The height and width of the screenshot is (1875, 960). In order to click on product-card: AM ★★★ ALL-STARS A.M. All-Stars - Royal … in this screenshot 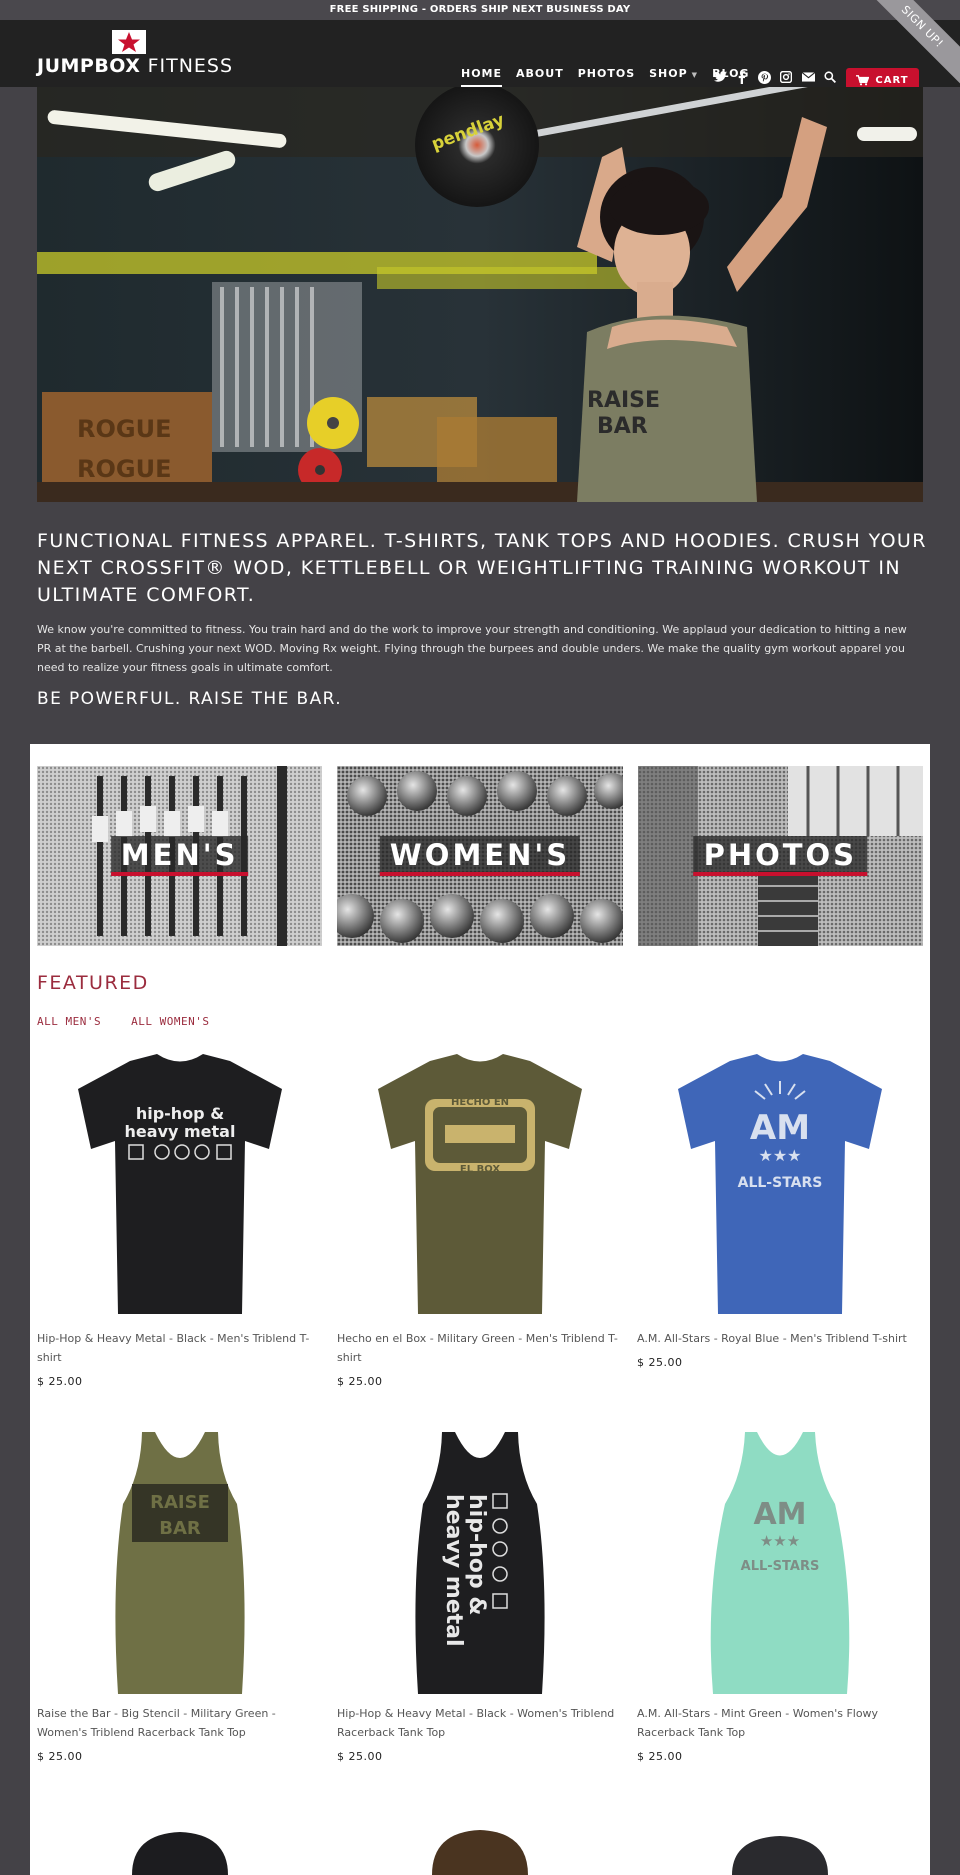, I will do `click(780, 1209)`.